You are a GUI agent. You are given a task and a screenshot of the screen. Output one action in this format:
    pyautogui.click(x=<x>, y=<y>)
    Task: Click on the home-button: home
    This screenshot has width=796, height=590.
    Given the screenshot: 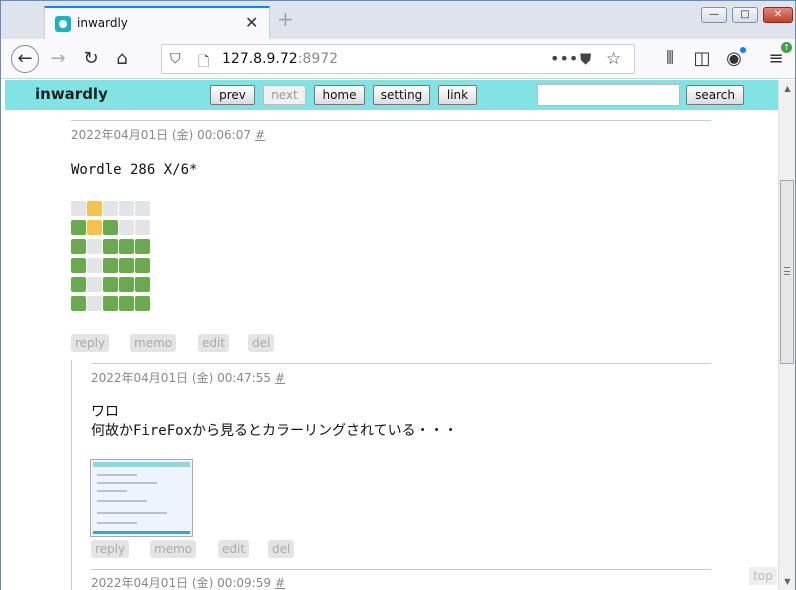 What is the action you would take?
    pyautogui.click(x=339, y=95)
    